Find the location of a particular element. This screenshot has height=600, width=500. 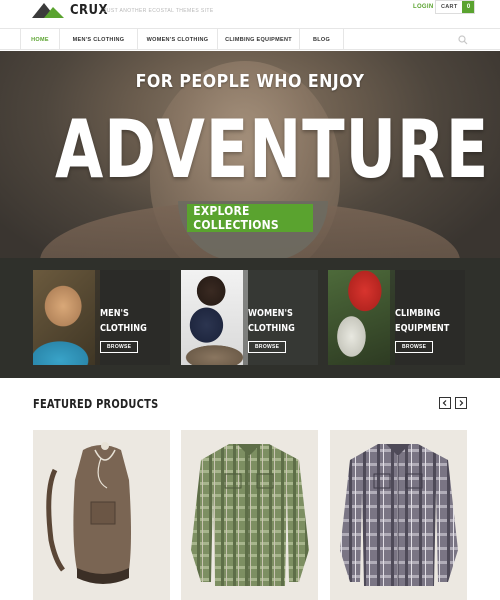

grey-plaid-shirt-image is located at coordinates (399, 515).